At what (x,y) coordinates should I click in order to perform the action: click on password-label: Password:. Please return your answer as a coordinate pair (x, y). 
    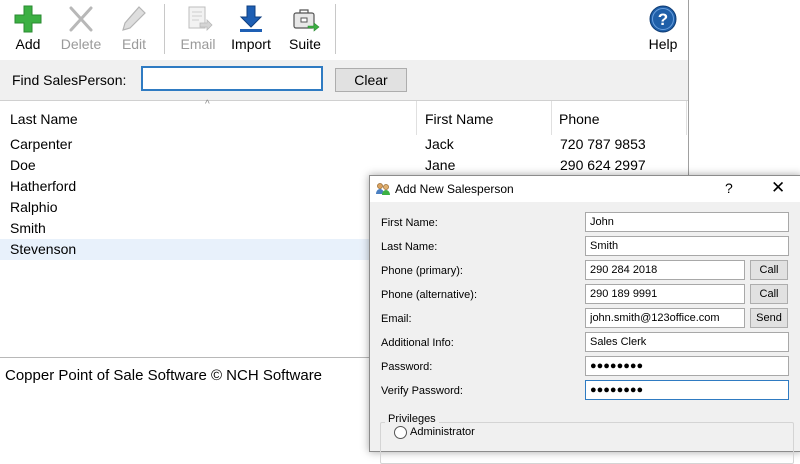
    Looking at the image, I should click on (407, 367).